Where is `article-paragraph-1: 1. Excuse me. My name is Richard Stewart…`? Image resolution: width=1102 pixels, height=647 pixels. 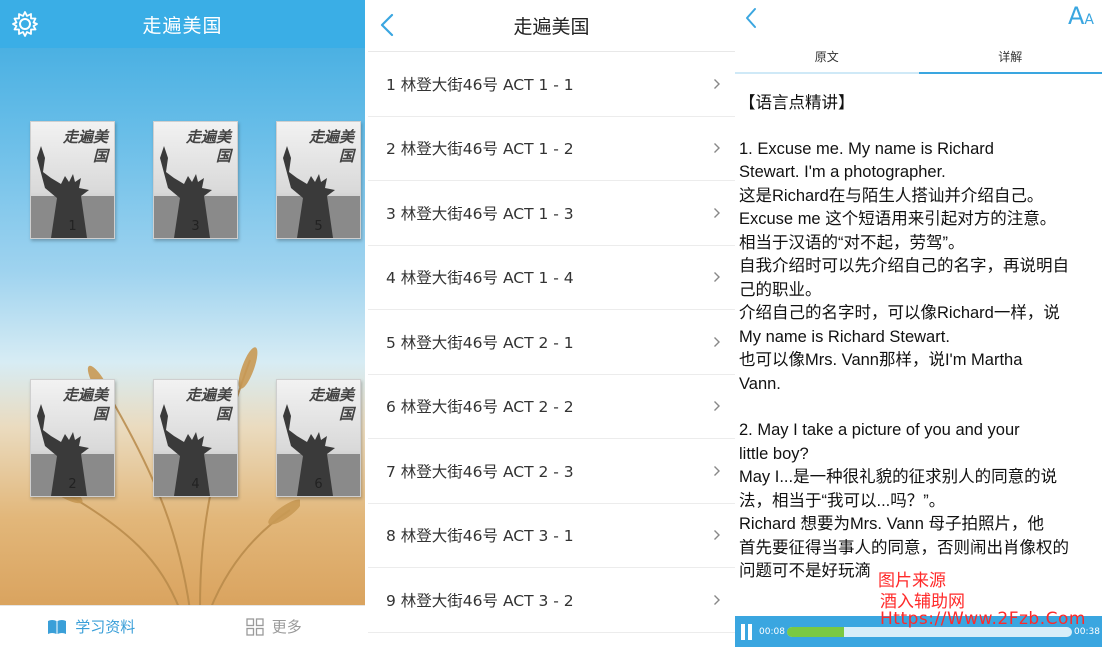
article-paragraph-1: 1. Excuse me. My name is Richard Stewart… is located at coordinates (918, 267).